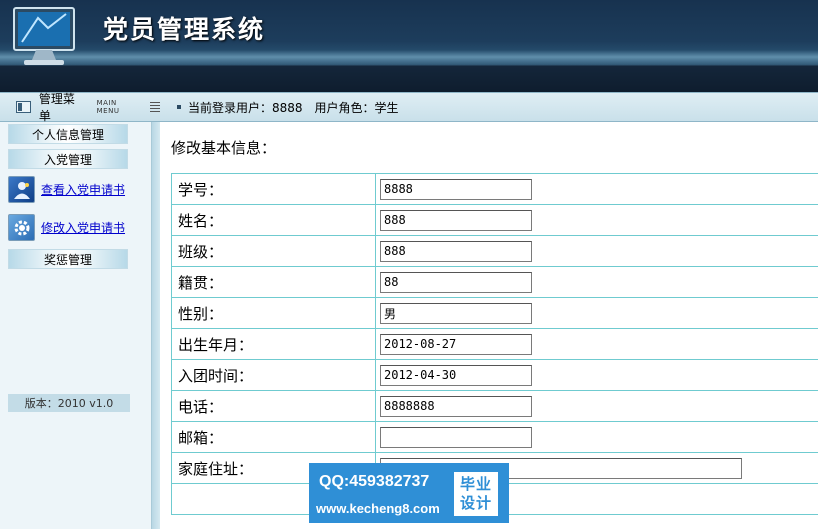 The height and width of the screenshot is (529, 818). I want to click on birth-date-input, so click(456, 344).